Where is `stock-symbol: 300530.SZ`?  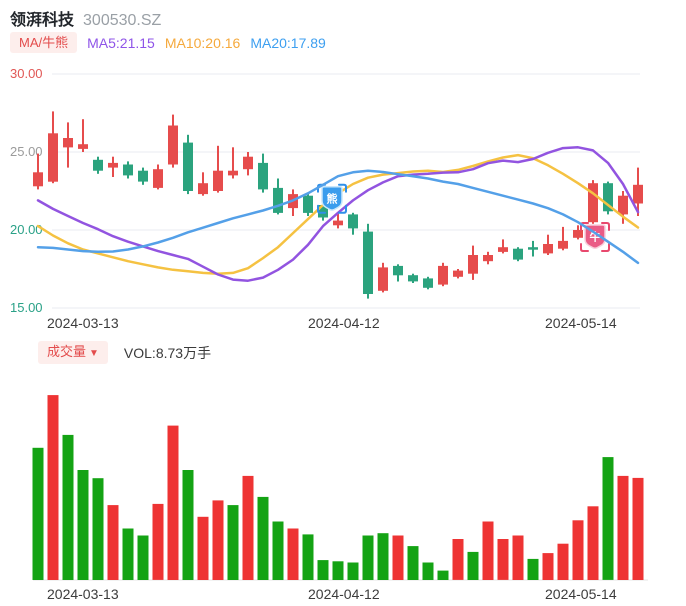
stock-symbol: 300530.SZ is located at coordinates (122, 20).